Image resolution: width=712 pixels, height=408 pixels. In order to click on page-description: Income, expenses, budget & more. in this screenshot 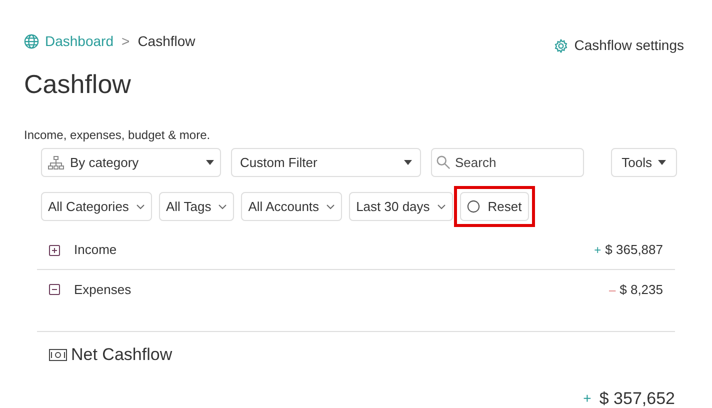, I will do `click(117, 135)`.